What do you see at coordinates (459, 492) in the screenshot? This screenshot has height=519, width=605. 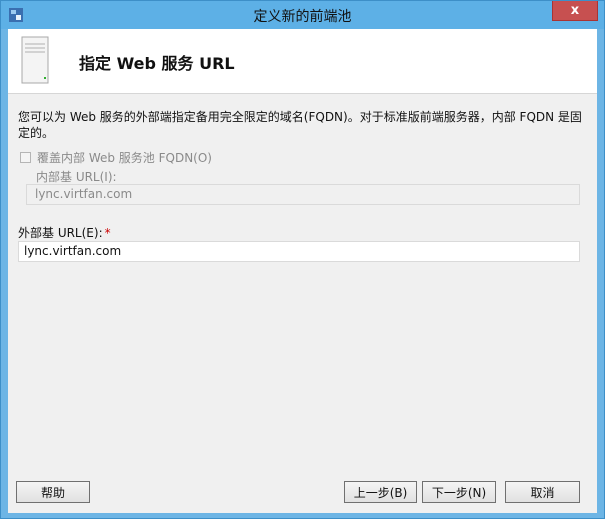 I see `next-button: 下一步(N)` at bounding box center [459, 492].